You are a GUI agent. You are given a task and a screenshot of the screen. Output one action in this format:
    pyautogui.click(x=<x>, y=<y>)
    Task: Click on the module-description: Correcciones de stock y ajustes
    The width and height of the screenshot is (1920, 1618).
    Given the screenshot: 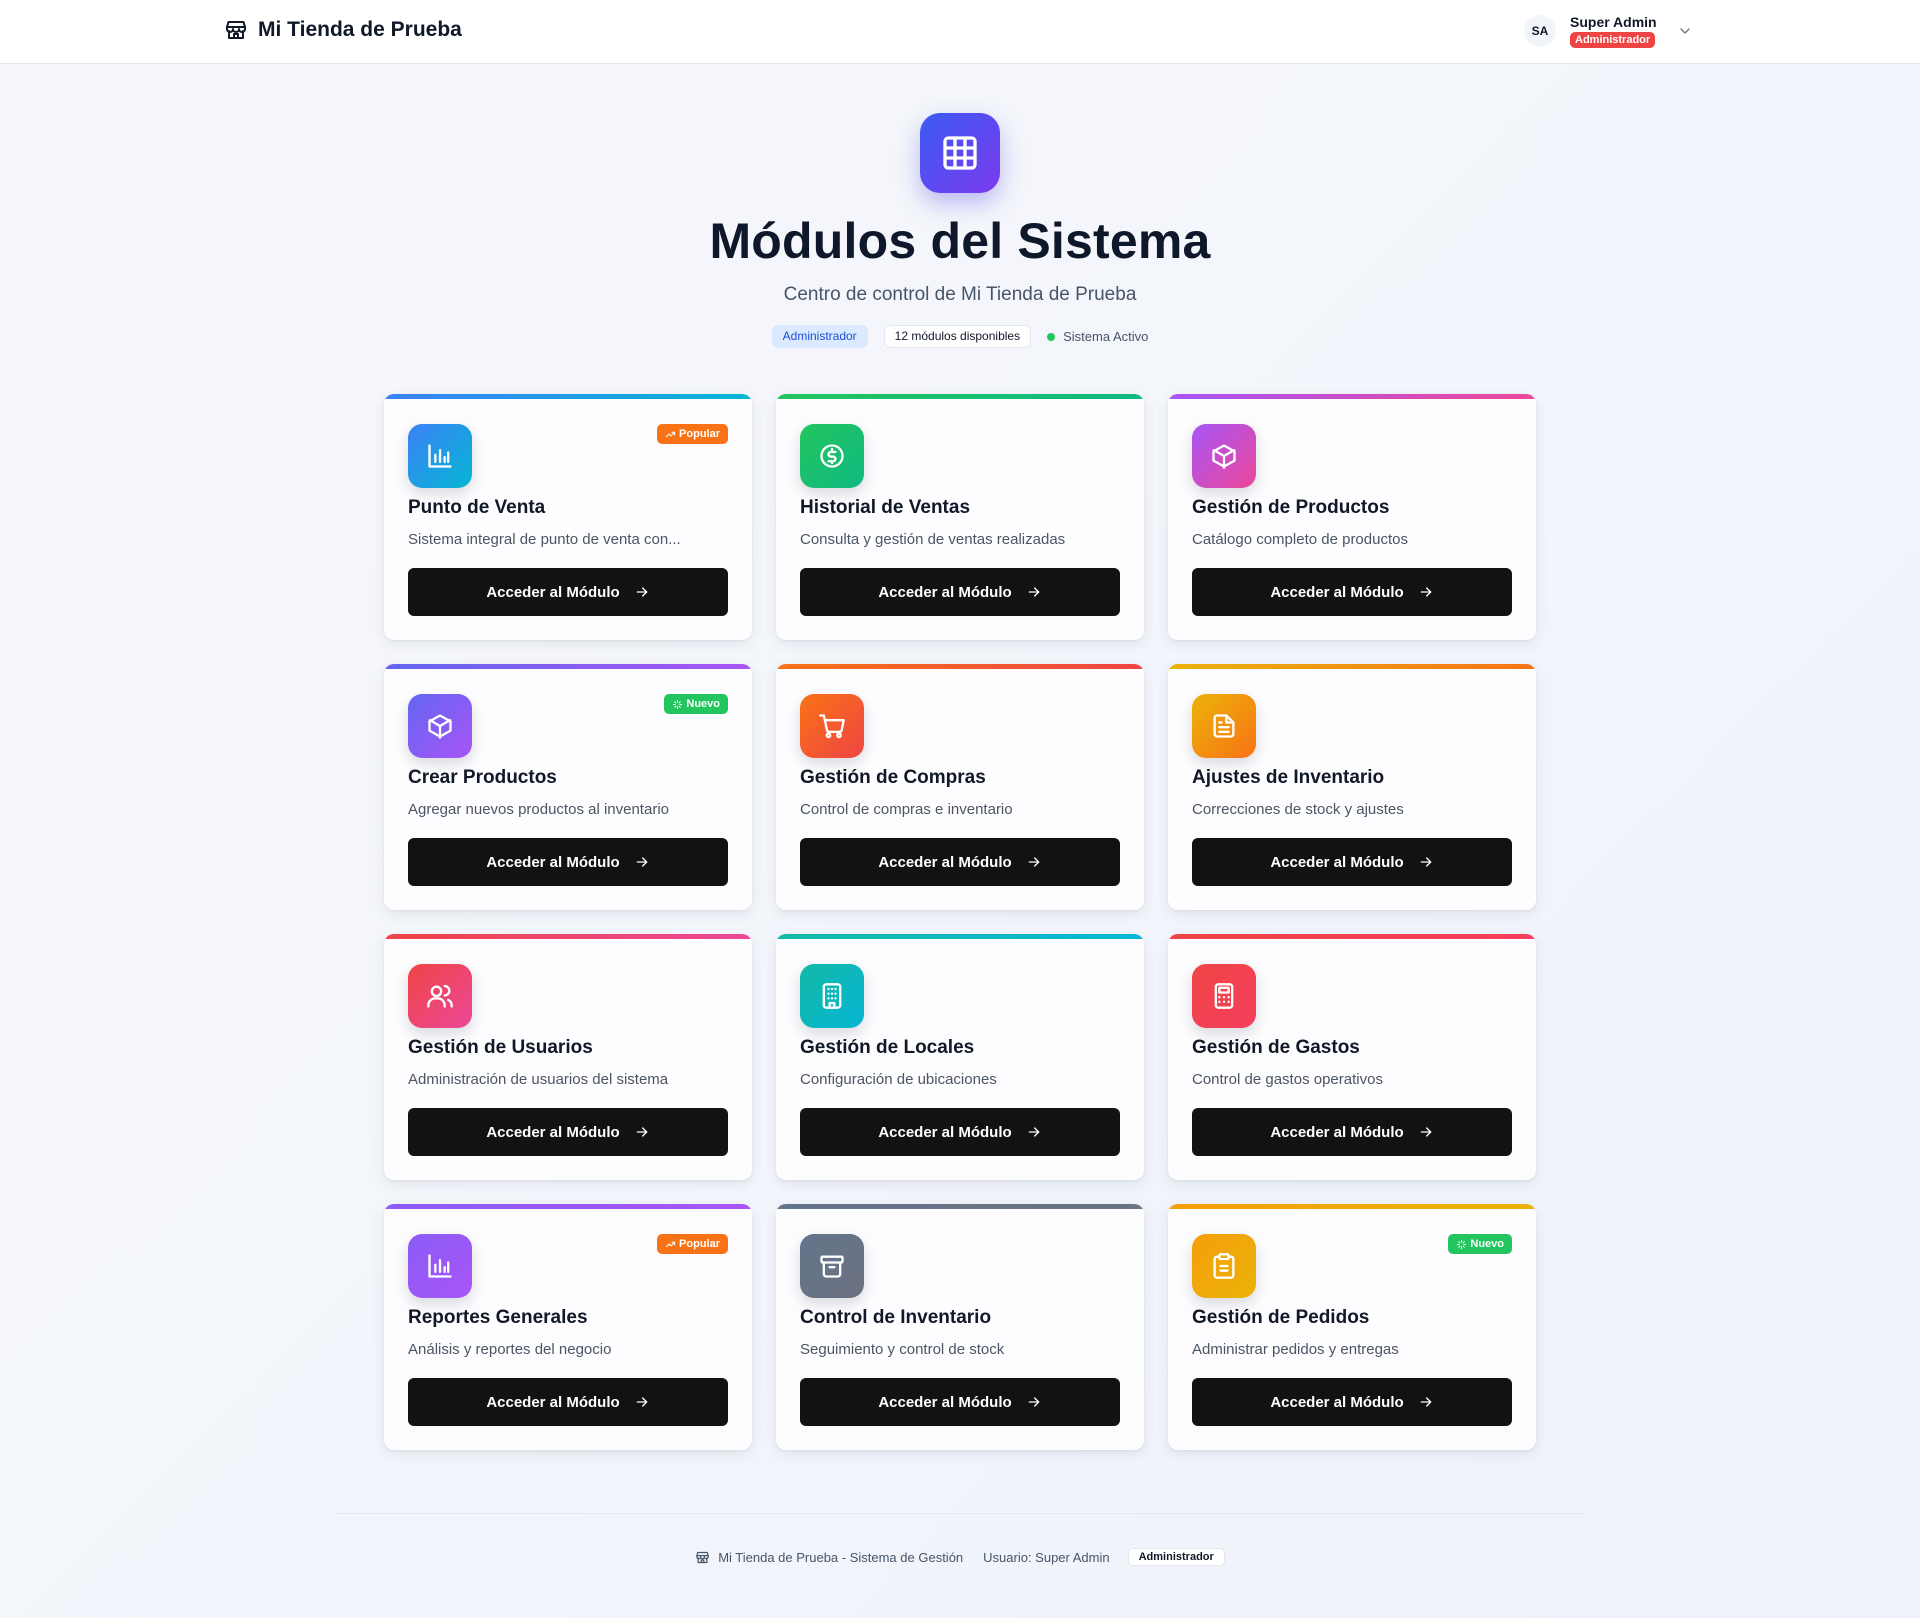 What is the action you would take?
    pyautogui.click(x=1298, y=809)
    